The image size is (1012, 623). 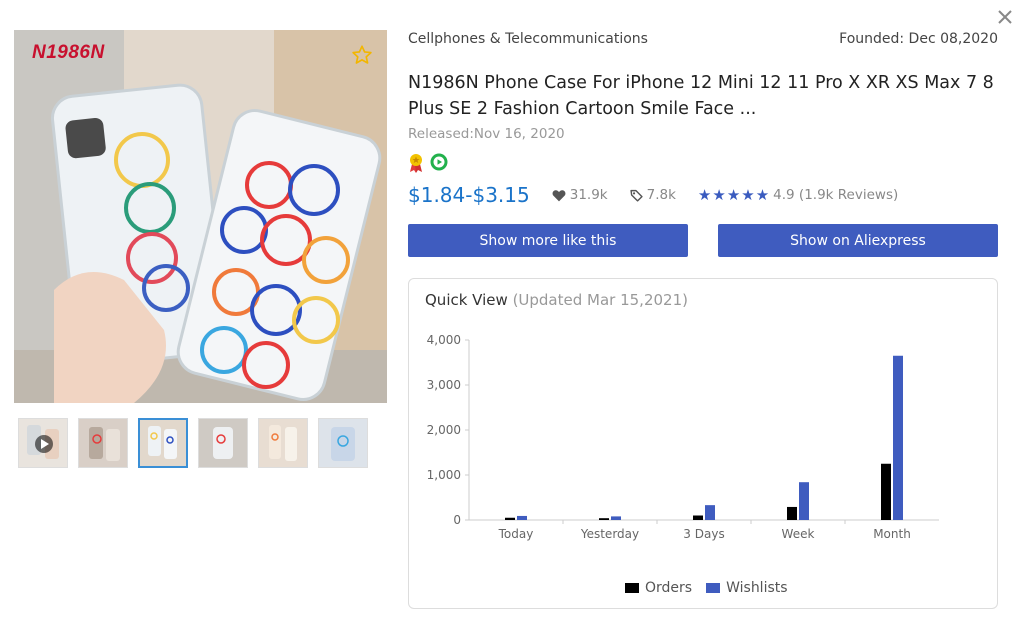 What do you see at coordinates (703, 534) in the screenshot?
I see `x-tick-label: 3 Days` at bounding box center [703, 534].